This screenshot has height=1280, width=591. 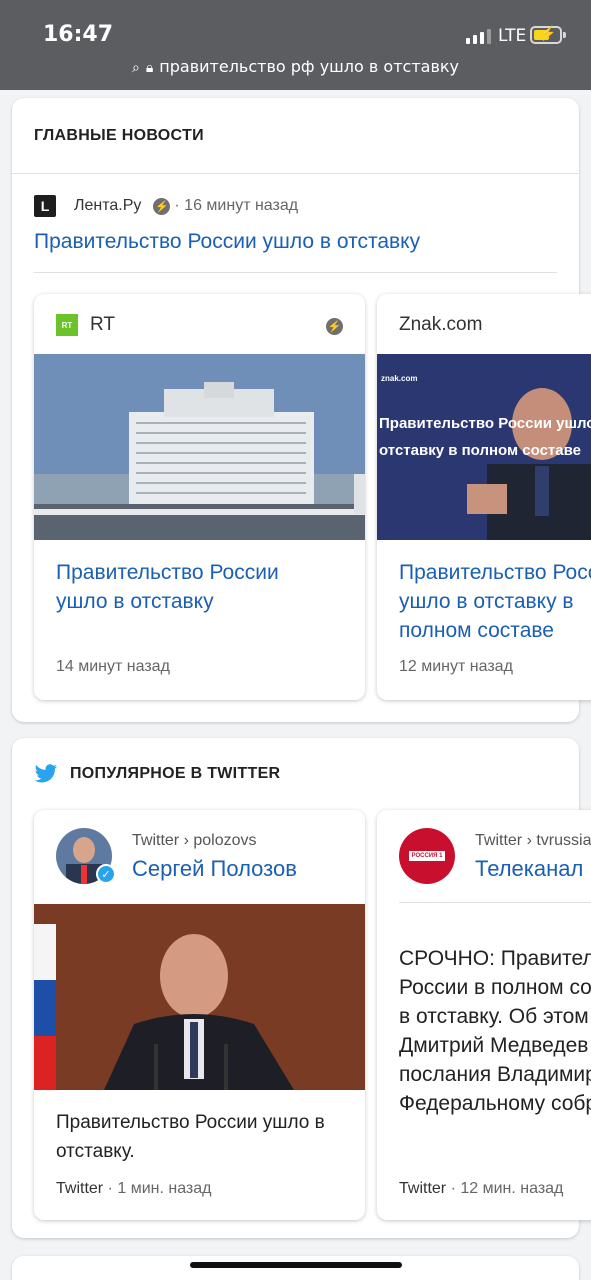 What do you see at coordinates (512, 36) in the screenshot?
I see `network-label: LTE` at bounding box center [512, 36].